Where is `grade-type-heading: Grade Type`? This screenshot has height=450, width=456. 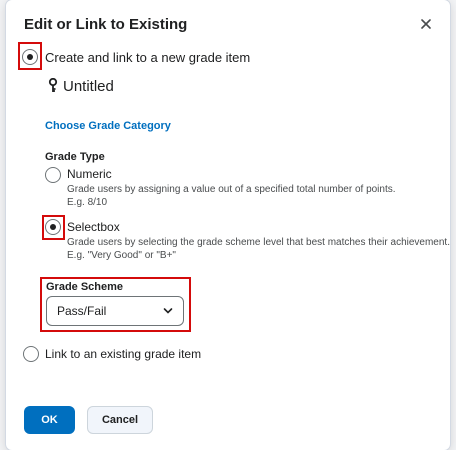
grade-type-heading: Grade Type is located at coordinates (75, 157).